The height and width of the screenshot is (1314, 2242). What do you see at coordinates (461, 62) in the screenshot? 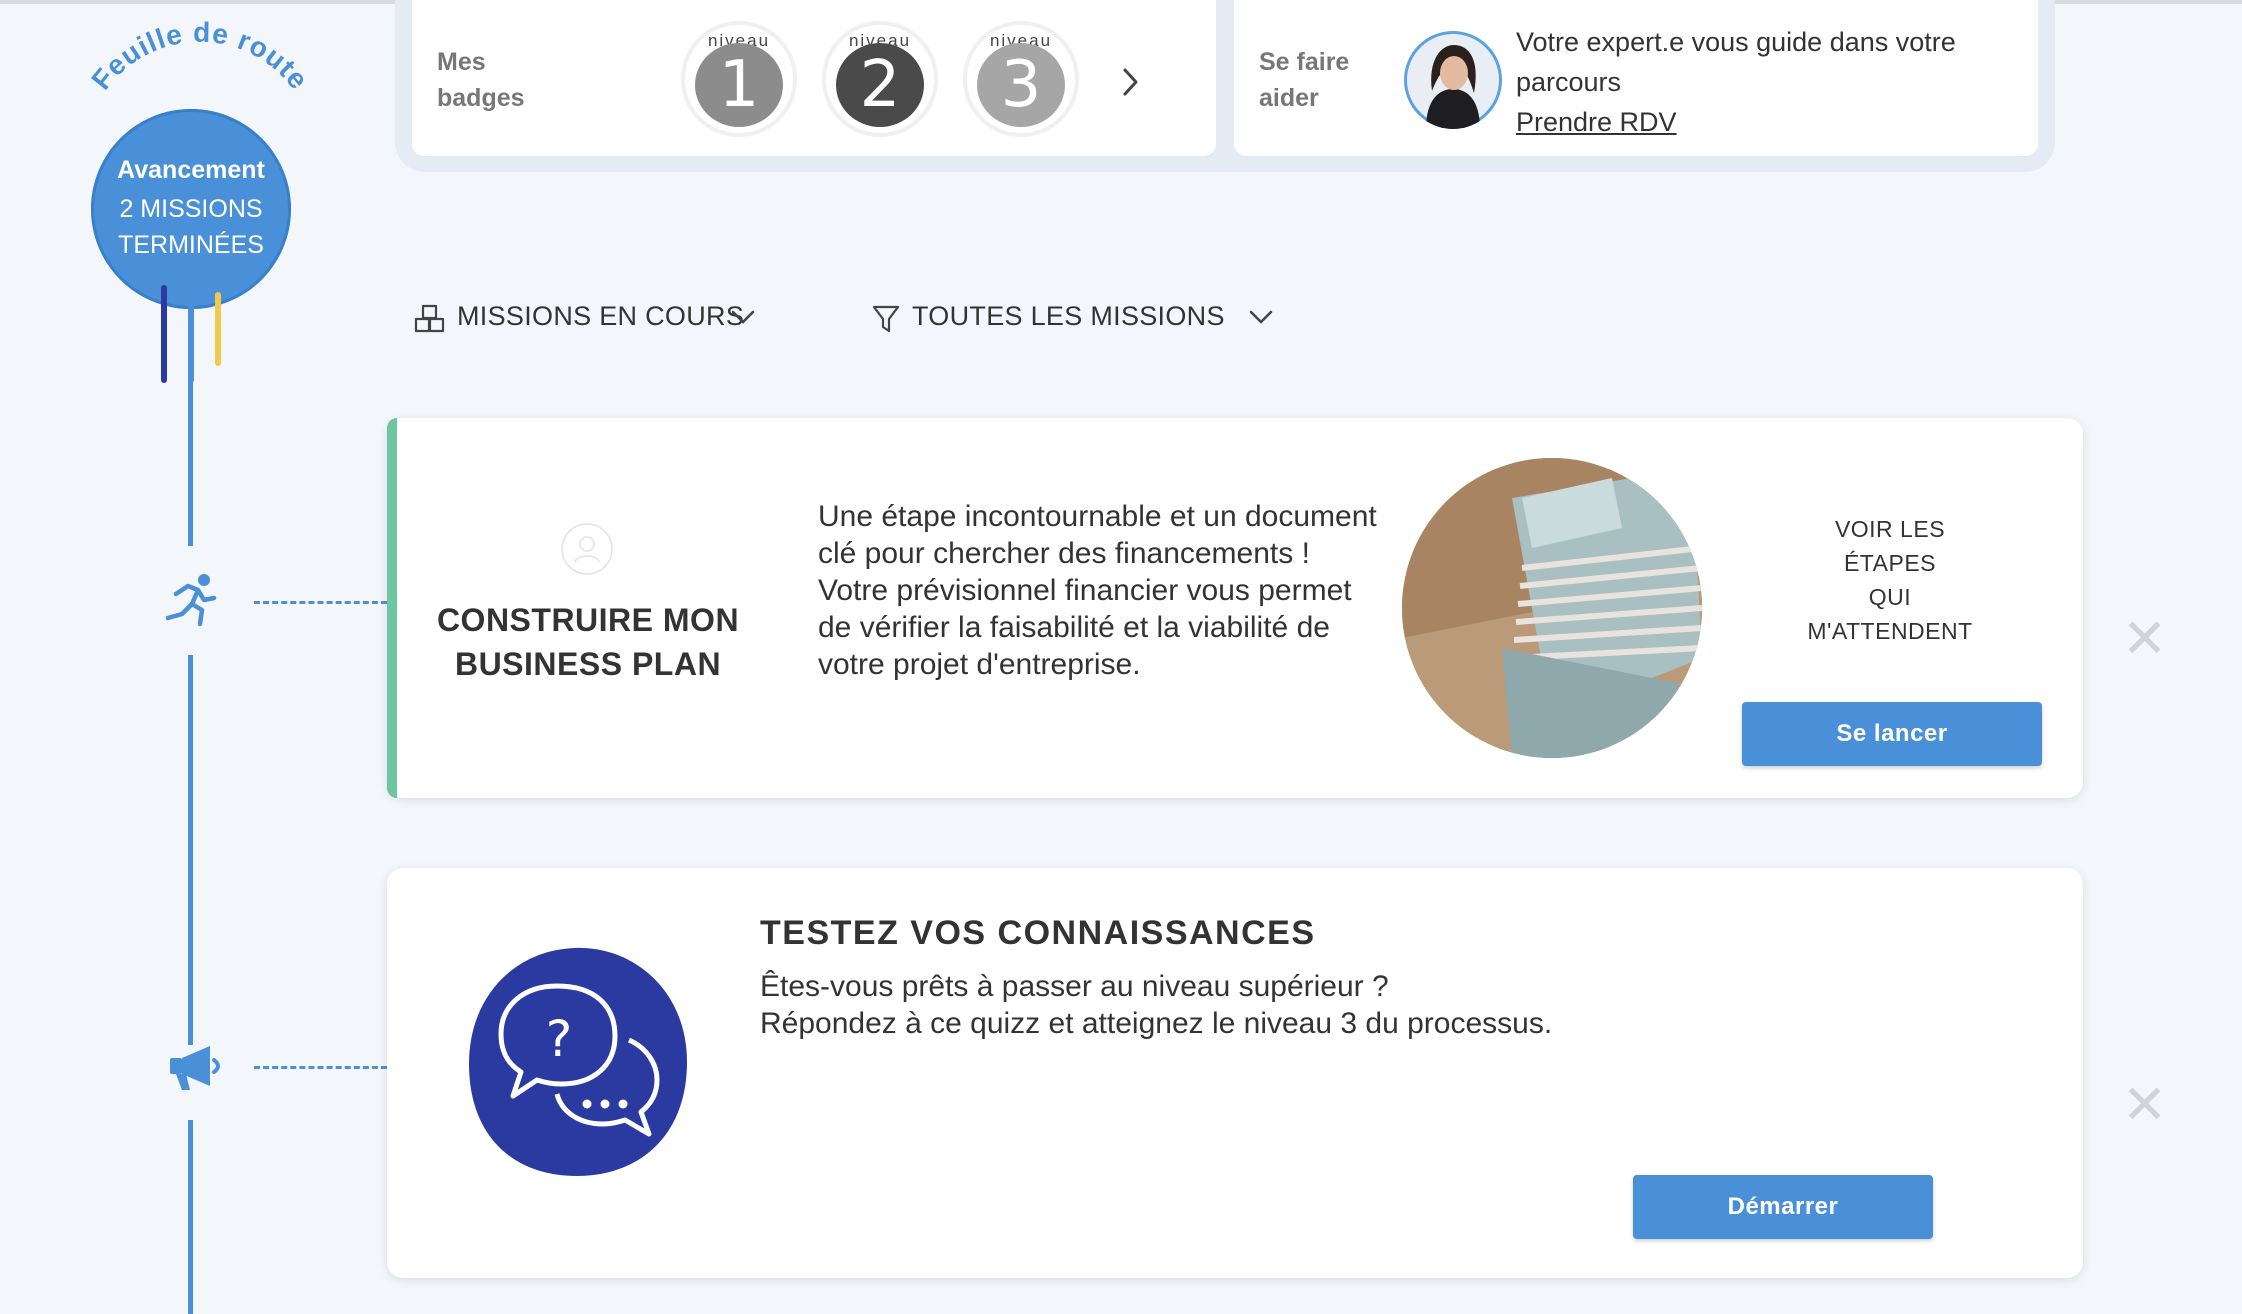
I see `badges-label-line1: Mes` at bounding box center [461, 62].